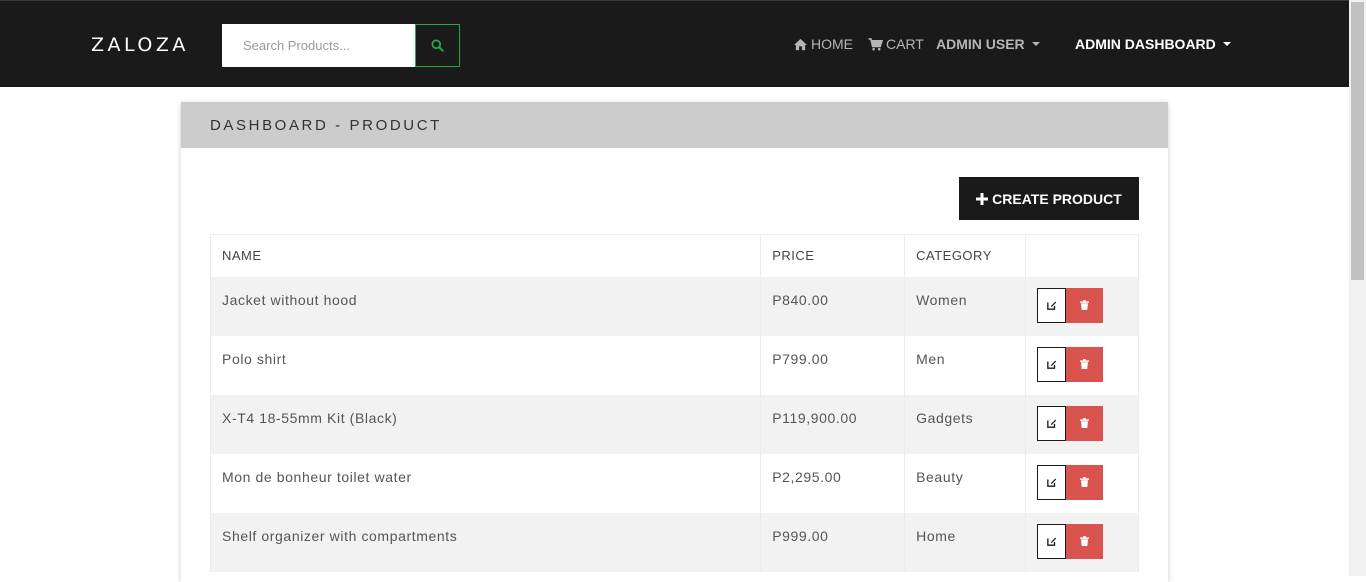  I want to click on nav-admin-dashboard-dropdown: ADMIN DASHBOARD, so click(1153, 44).